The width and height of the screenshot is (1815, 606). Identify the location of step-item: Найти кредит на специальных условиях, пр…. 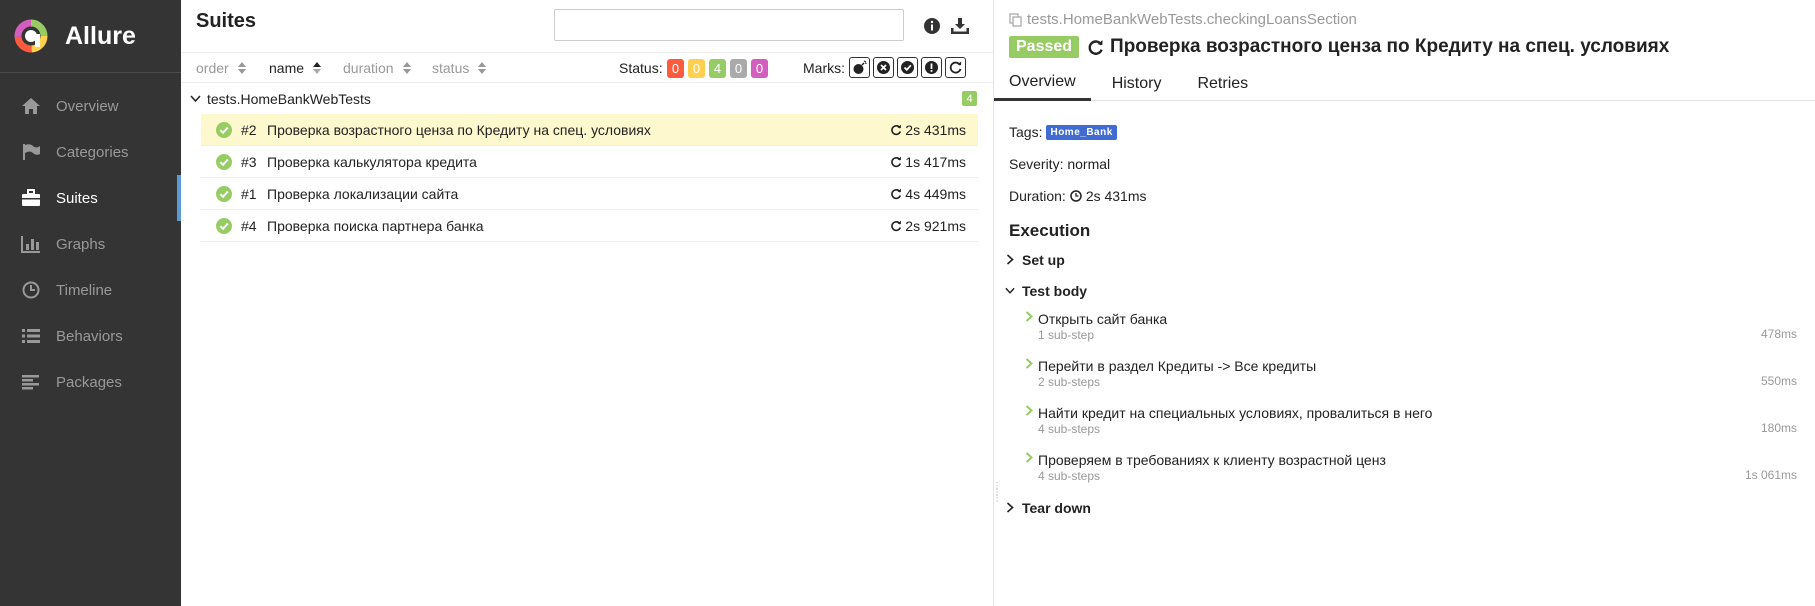
(1412, 423).